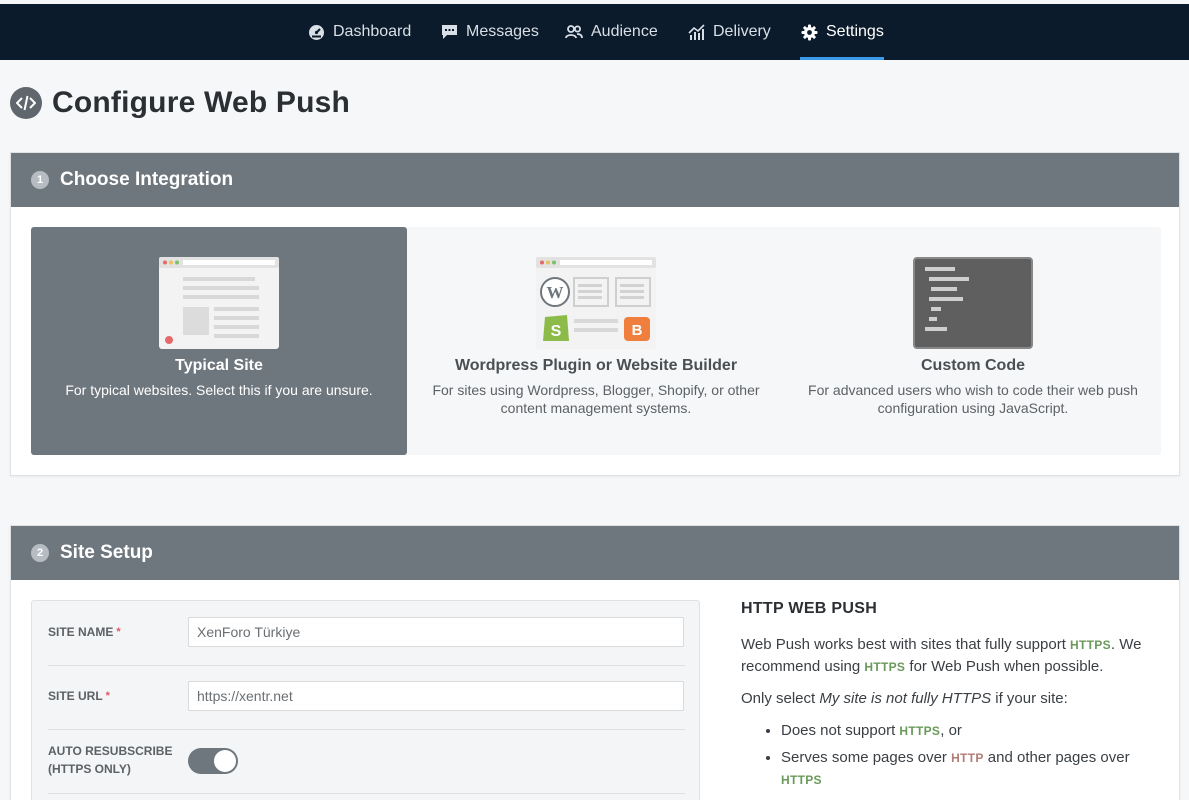 The width and height of the screenshot is (1189, 800). I want to click on gear-icon, so click(809, 32).